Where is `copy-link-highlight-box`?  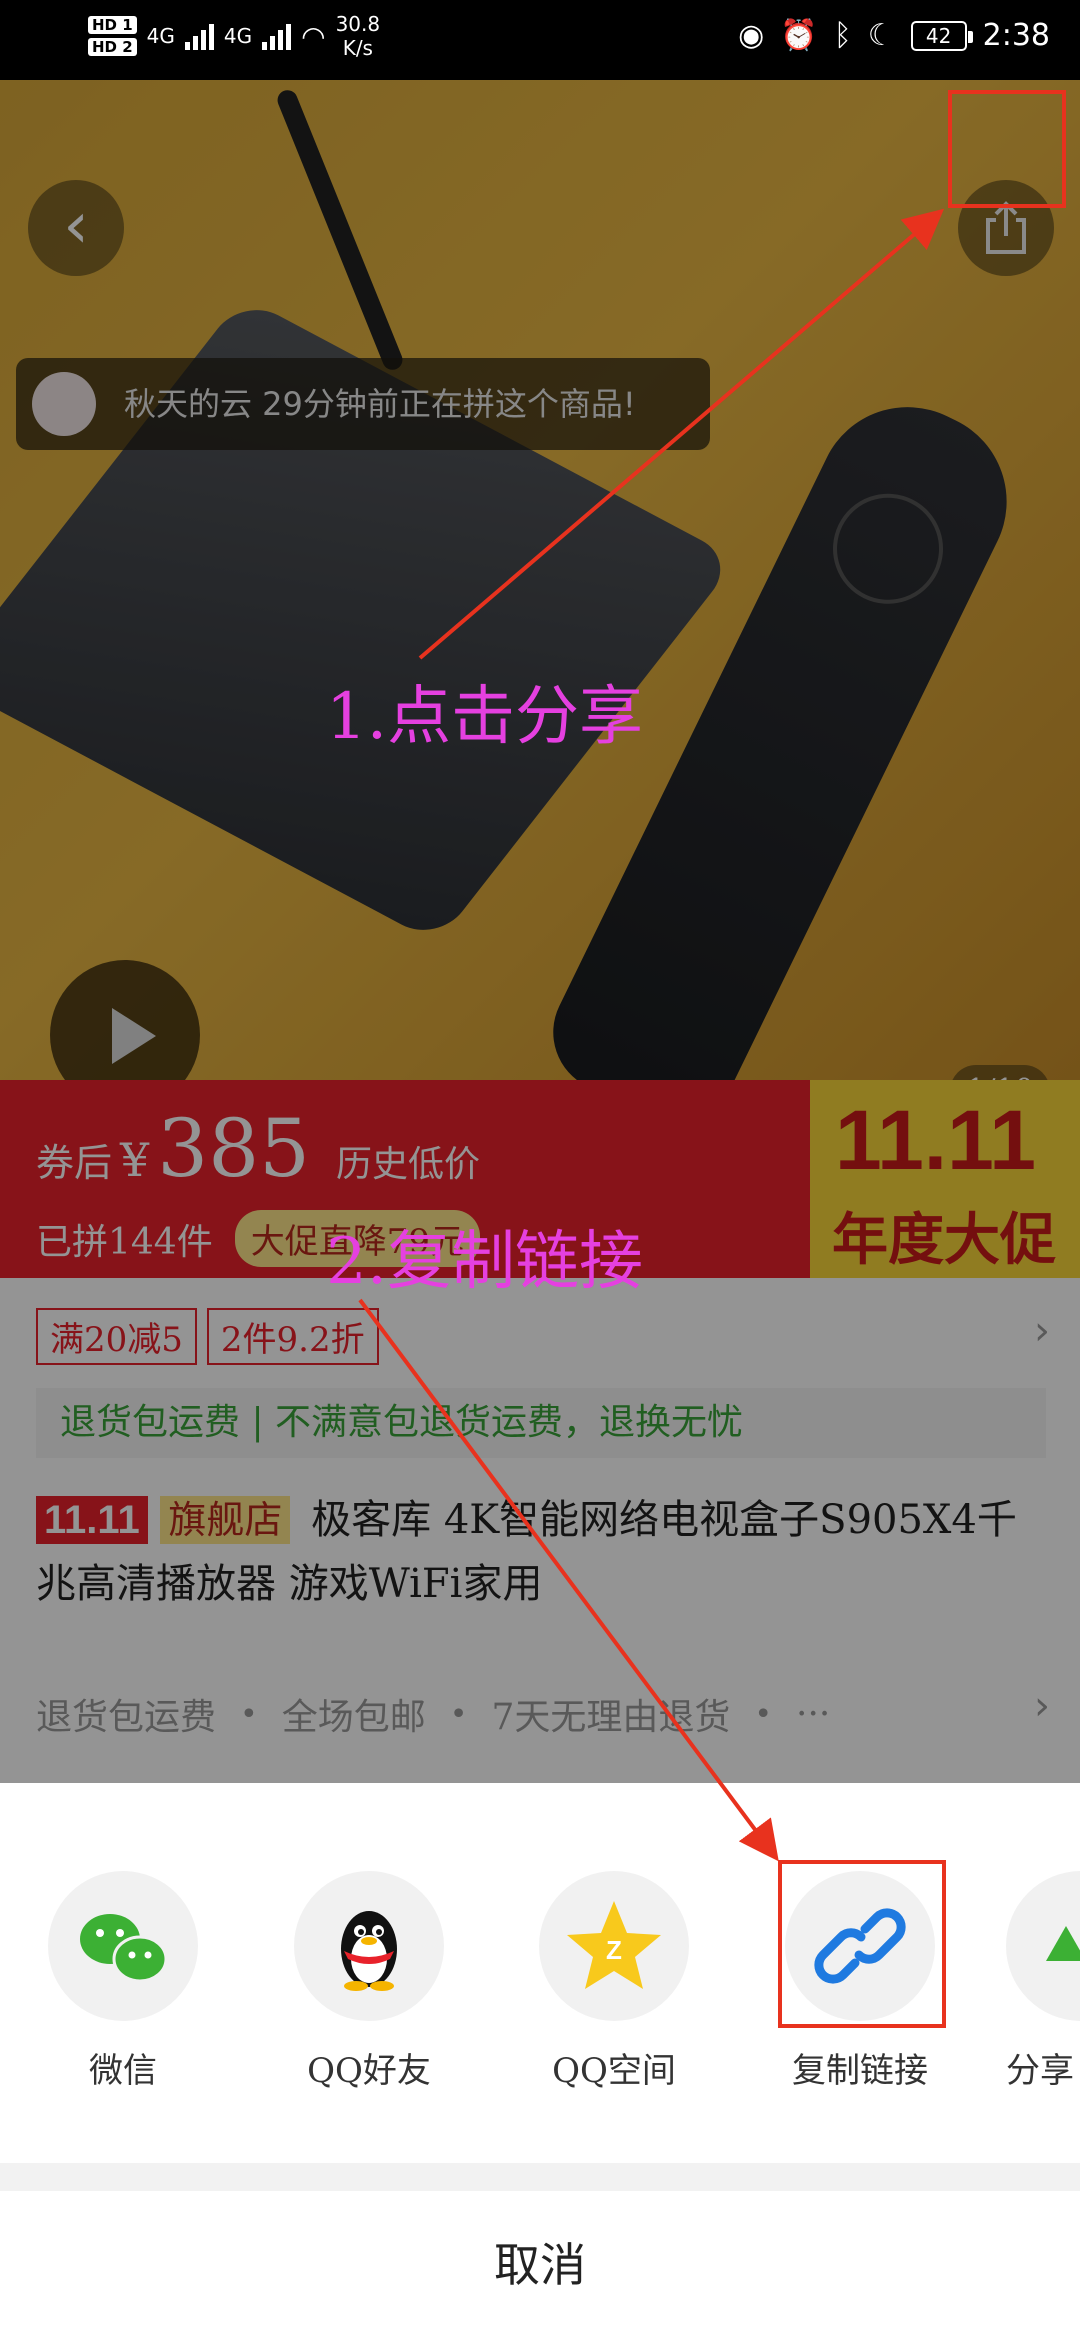
copy-link-highlight-box is located at coordinates (862, 1944).